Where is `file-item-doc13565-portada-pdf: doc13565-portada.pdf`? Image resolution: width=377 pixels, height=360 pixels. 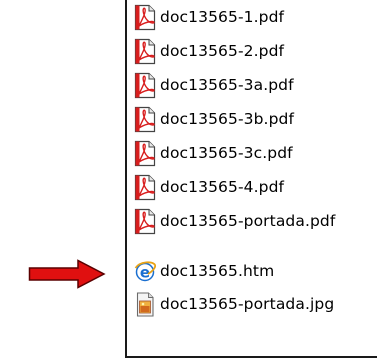
file-item-doc13565-portada-pdf: doc13565-portada.pdf is located at coordinates (234, 221).